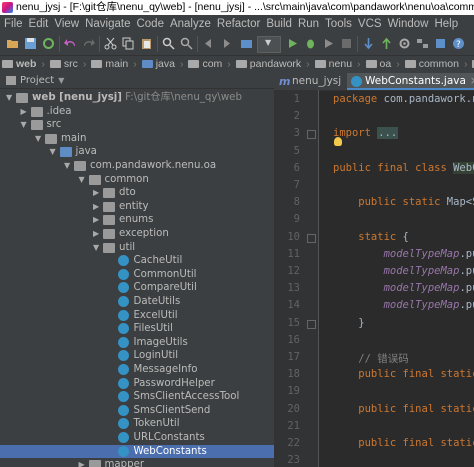  What do you see at coordinates (310, 43) in the screenshot?
I see `debug-icon` at bounding box center [310, 43].